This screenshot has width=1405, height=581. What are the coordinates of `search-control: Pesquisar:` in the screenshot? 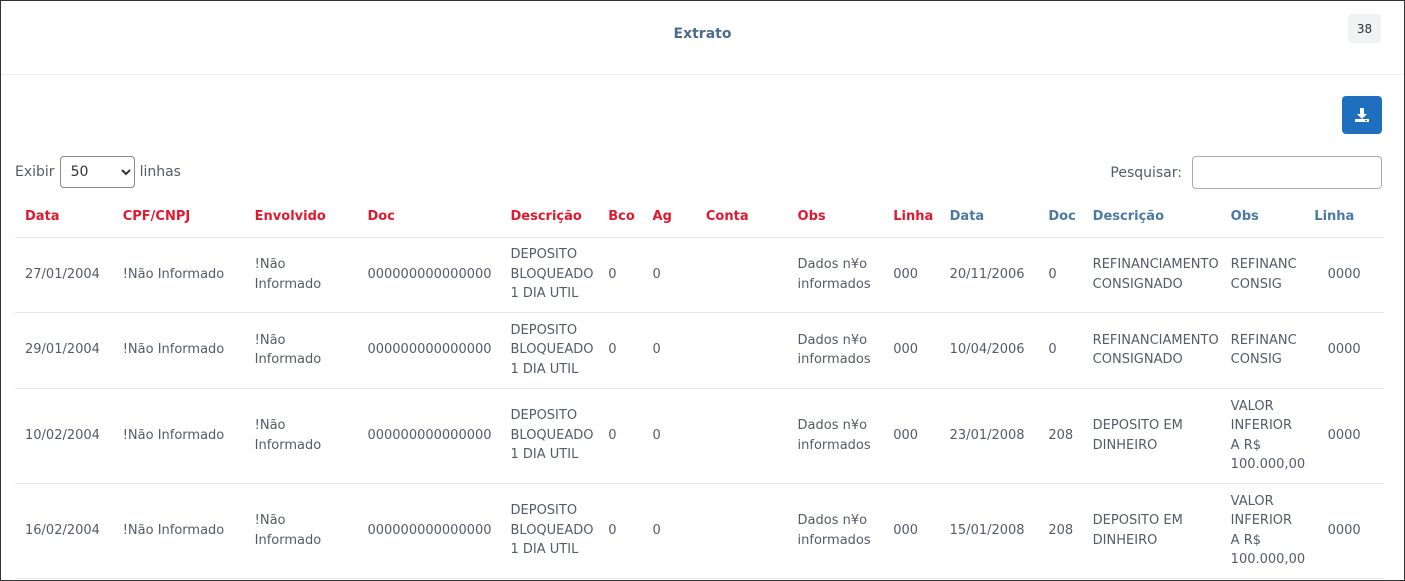 It's located at (1246, 172).